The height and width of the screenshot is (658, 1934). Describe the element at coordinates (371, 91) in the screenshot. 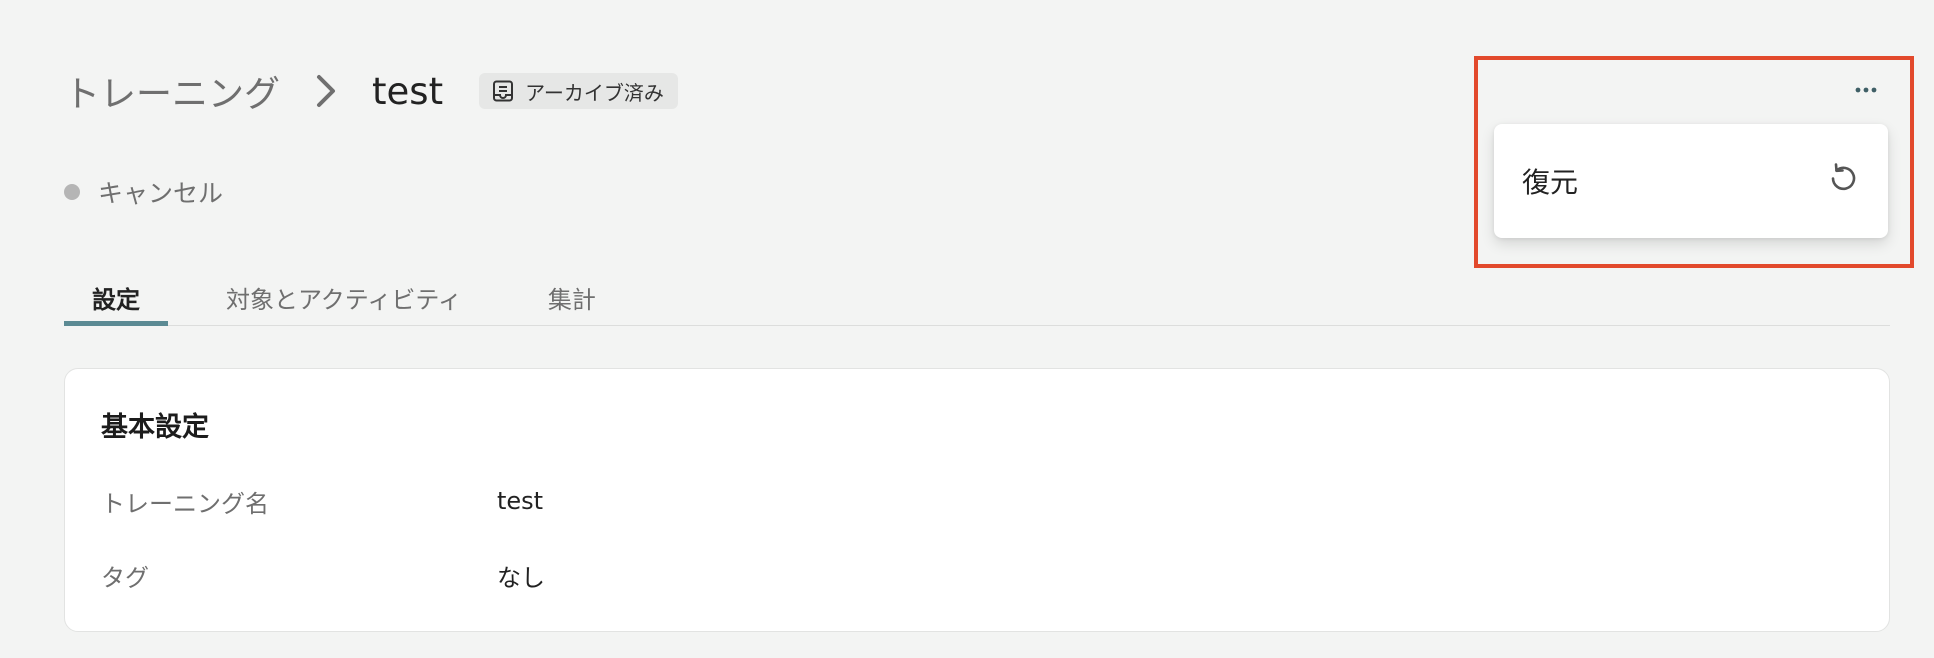

I see `breadcrumb: トレーニング test アーカイブ済み` at that location.